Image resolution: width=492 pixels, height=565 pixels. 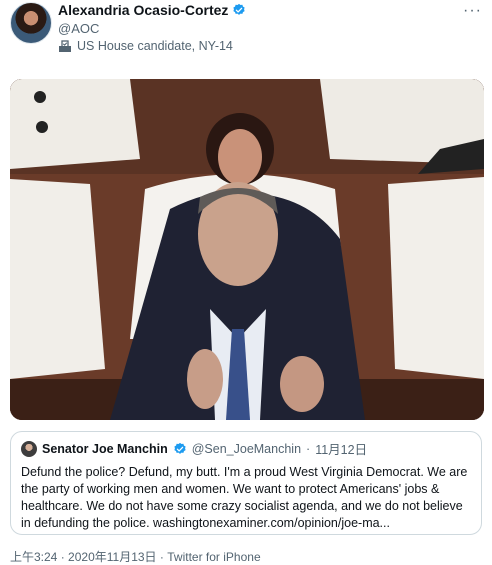 I want to click on tweet-source-link: Twitter for iPhone, so click(x=213, y=557).